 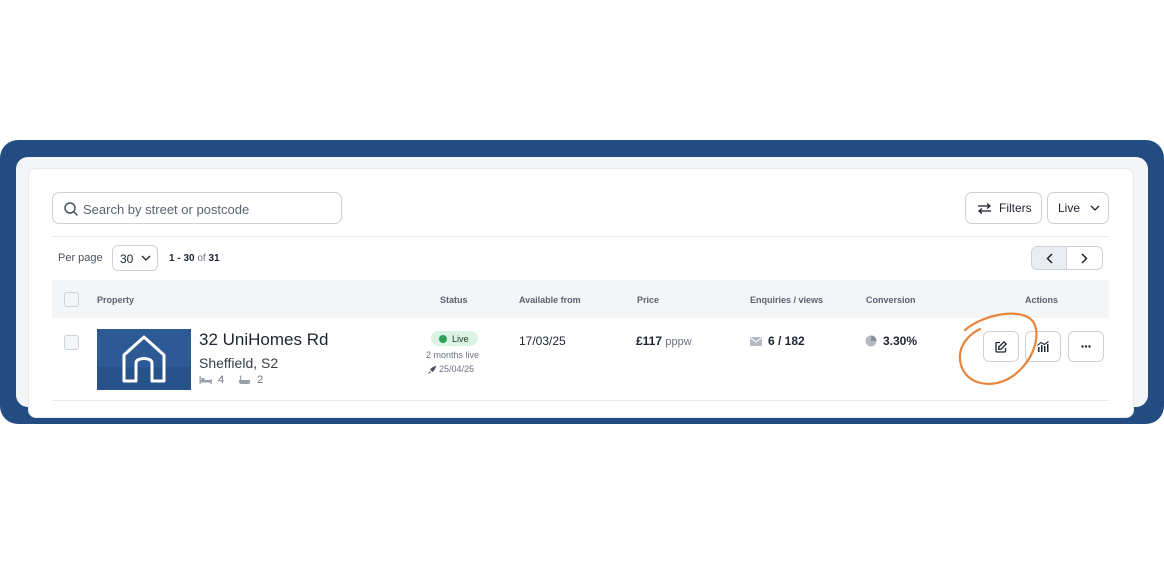 I want to click on more-options-button, so click(x=1086, y=346).